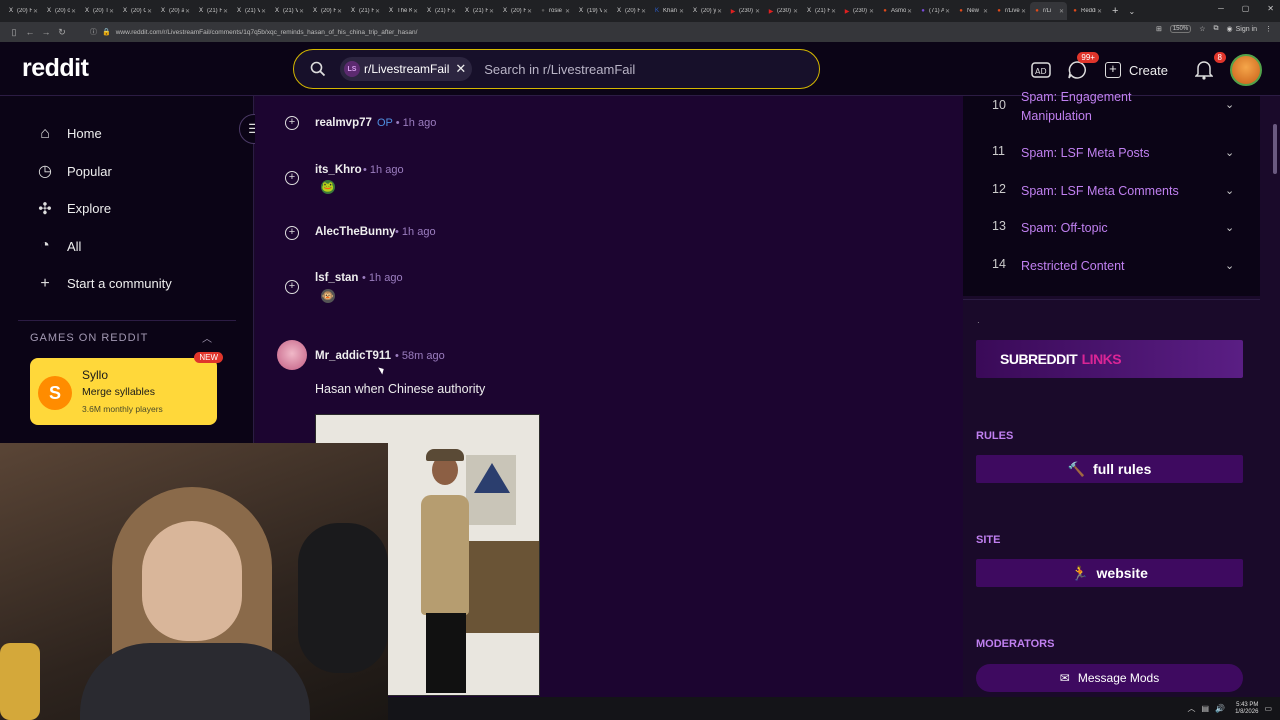 The height and width of the screenshot is (720, 1280). Describe the element at coordinates (14, 32) in the screenshot. I see `sidebar-toggle-icon: ▯` at that location.